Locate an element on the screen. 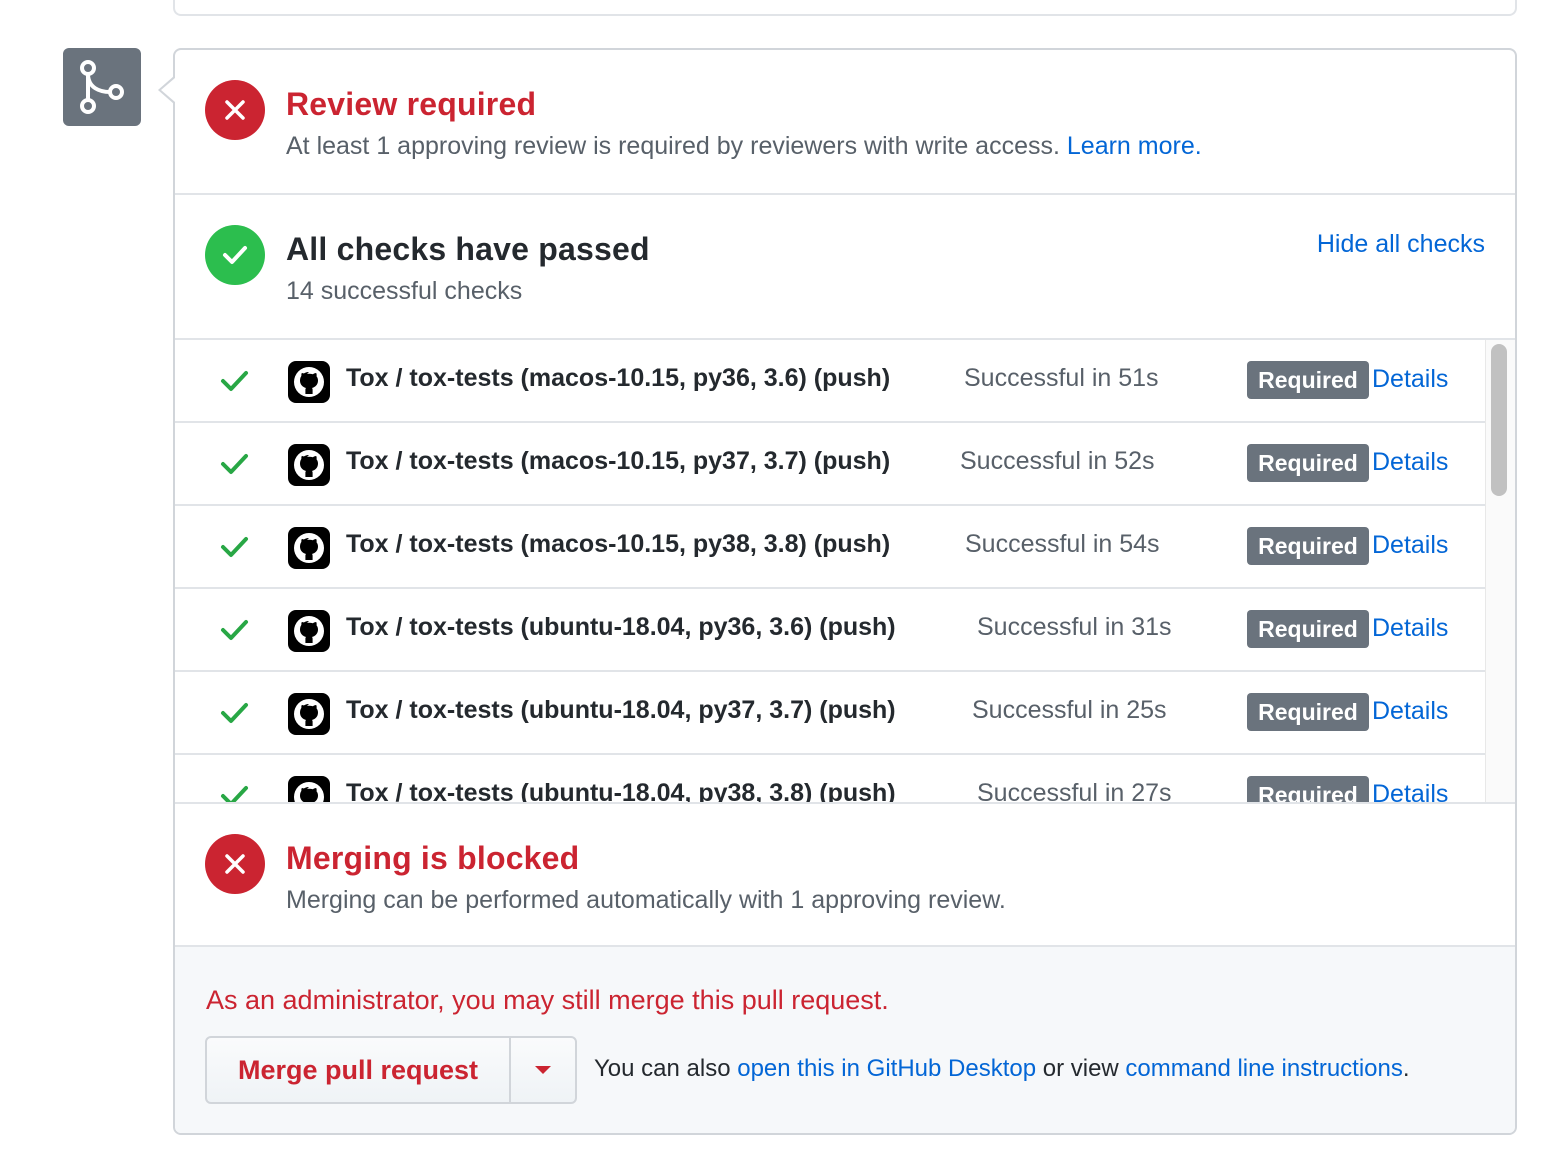 Image resolution: width=1566 pixels, height=1170 pixels. check-status: Successful in 51s is located at coordinates (1061, 378).